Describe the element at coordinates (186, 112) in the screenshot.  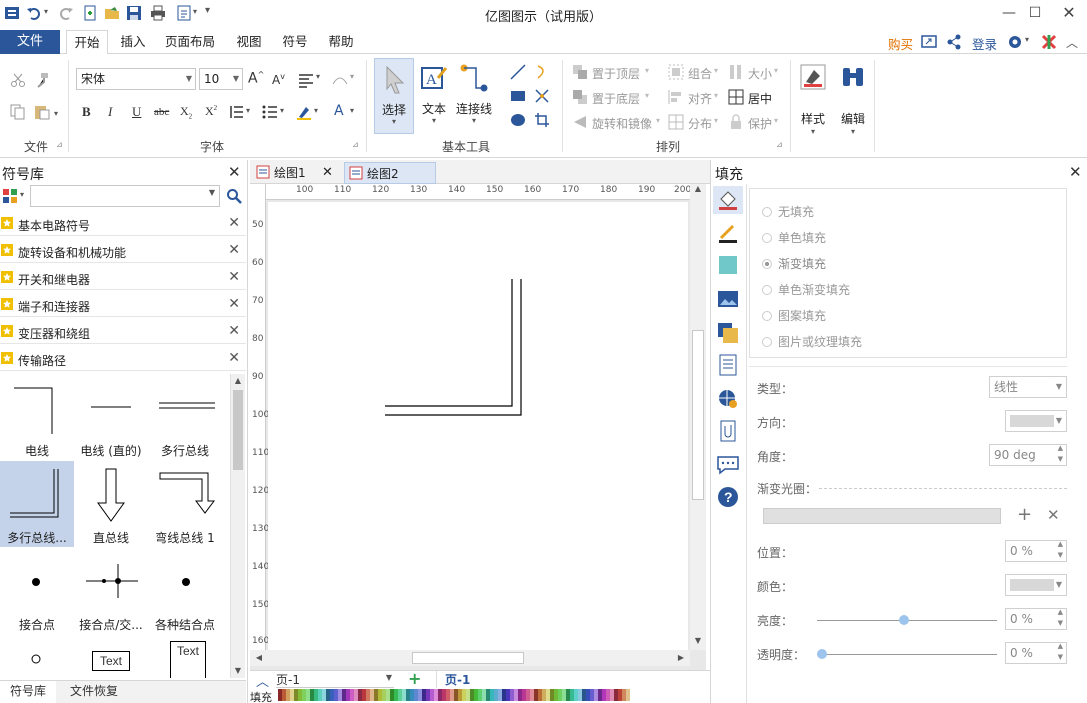
I see `subscript-icon: X2` at that location.